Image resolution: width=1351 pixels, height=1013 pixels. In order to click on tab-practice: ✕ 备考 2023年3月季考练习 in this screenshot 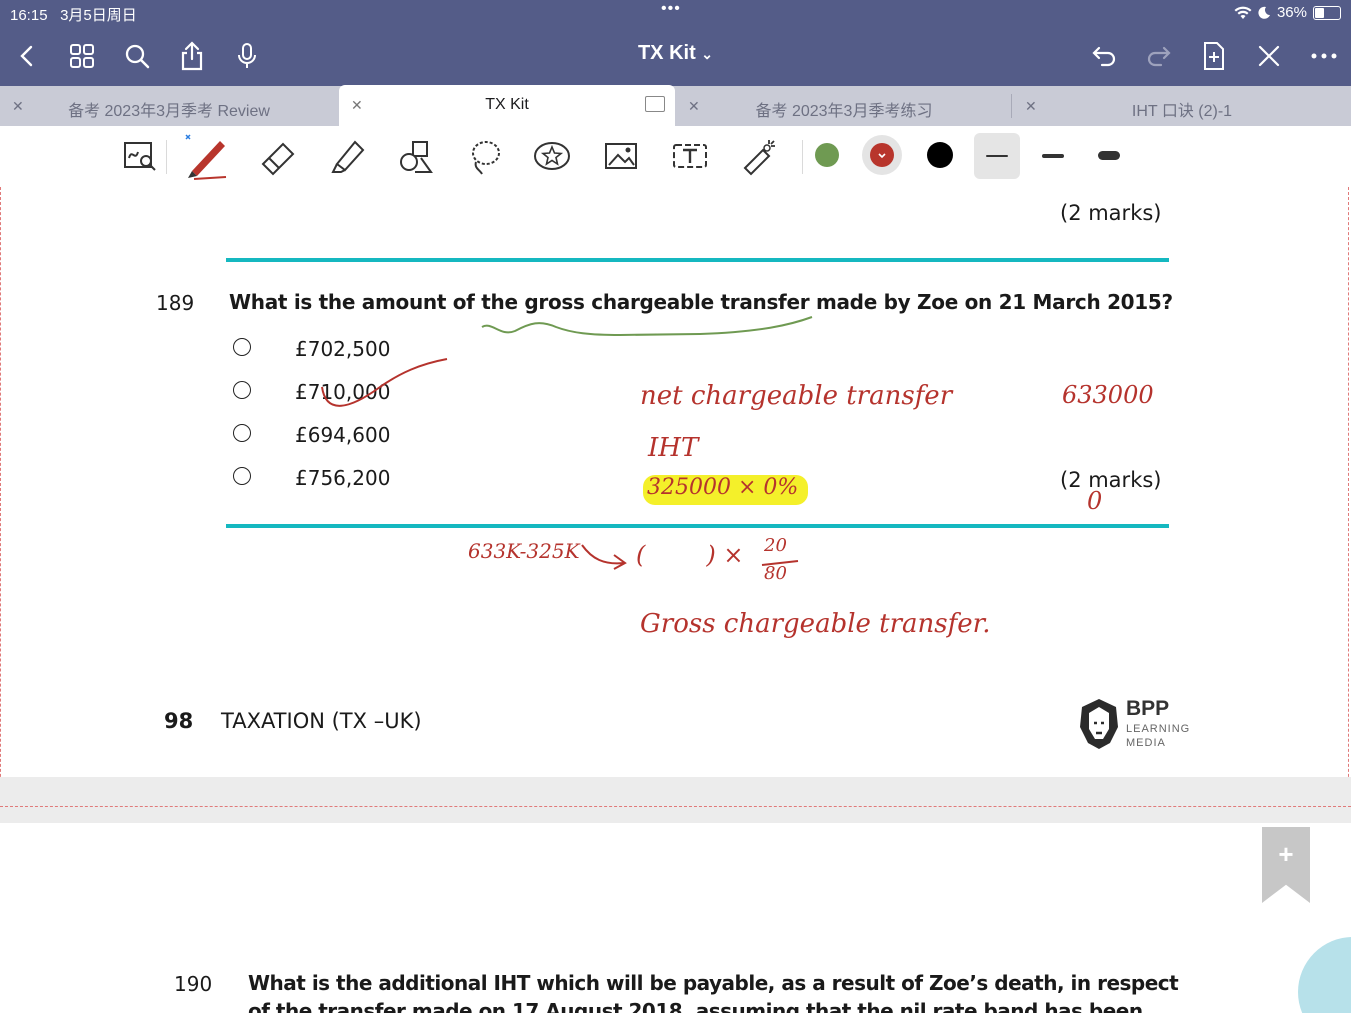, I will do `click(844, 106)`.